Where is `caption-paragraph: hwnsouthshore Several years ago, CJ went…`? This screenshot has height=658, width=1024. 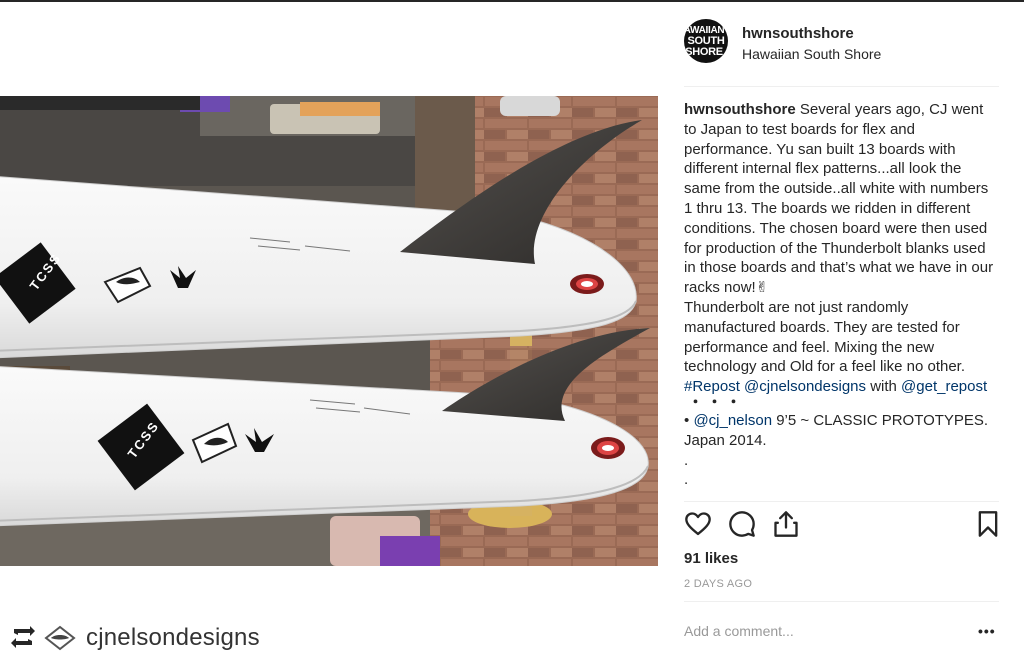 caption-paragraph: hwnsouthshore Several years ago, CJ went… is located at coordinates (841, 199).